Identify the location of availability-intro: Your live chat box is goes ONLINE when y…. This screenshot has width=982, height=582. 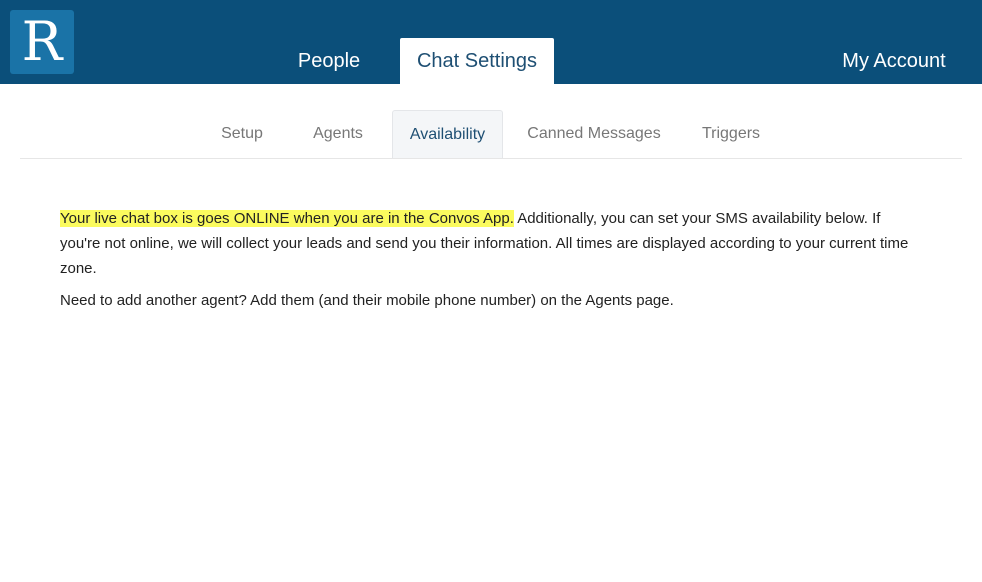
(485, 243).